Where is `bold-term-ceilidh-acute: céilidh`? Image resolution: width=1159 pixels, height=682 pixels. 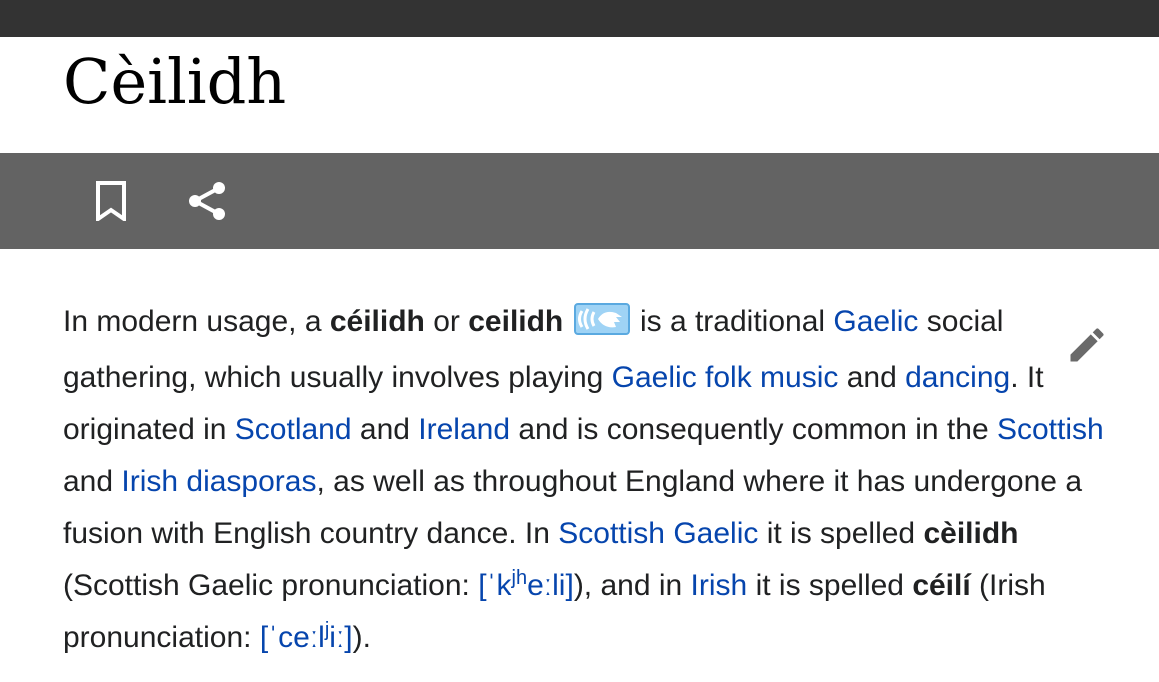 bold-term-ceilidh-acute: céilidh is located at coordinates (377, 321).